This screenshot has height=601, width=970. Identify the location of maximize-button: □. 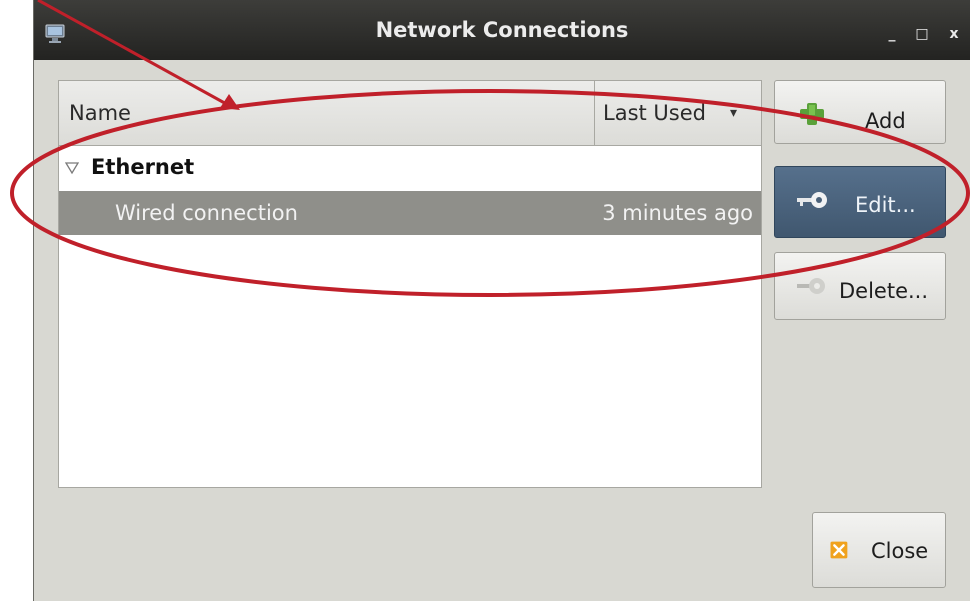
(922, 34).